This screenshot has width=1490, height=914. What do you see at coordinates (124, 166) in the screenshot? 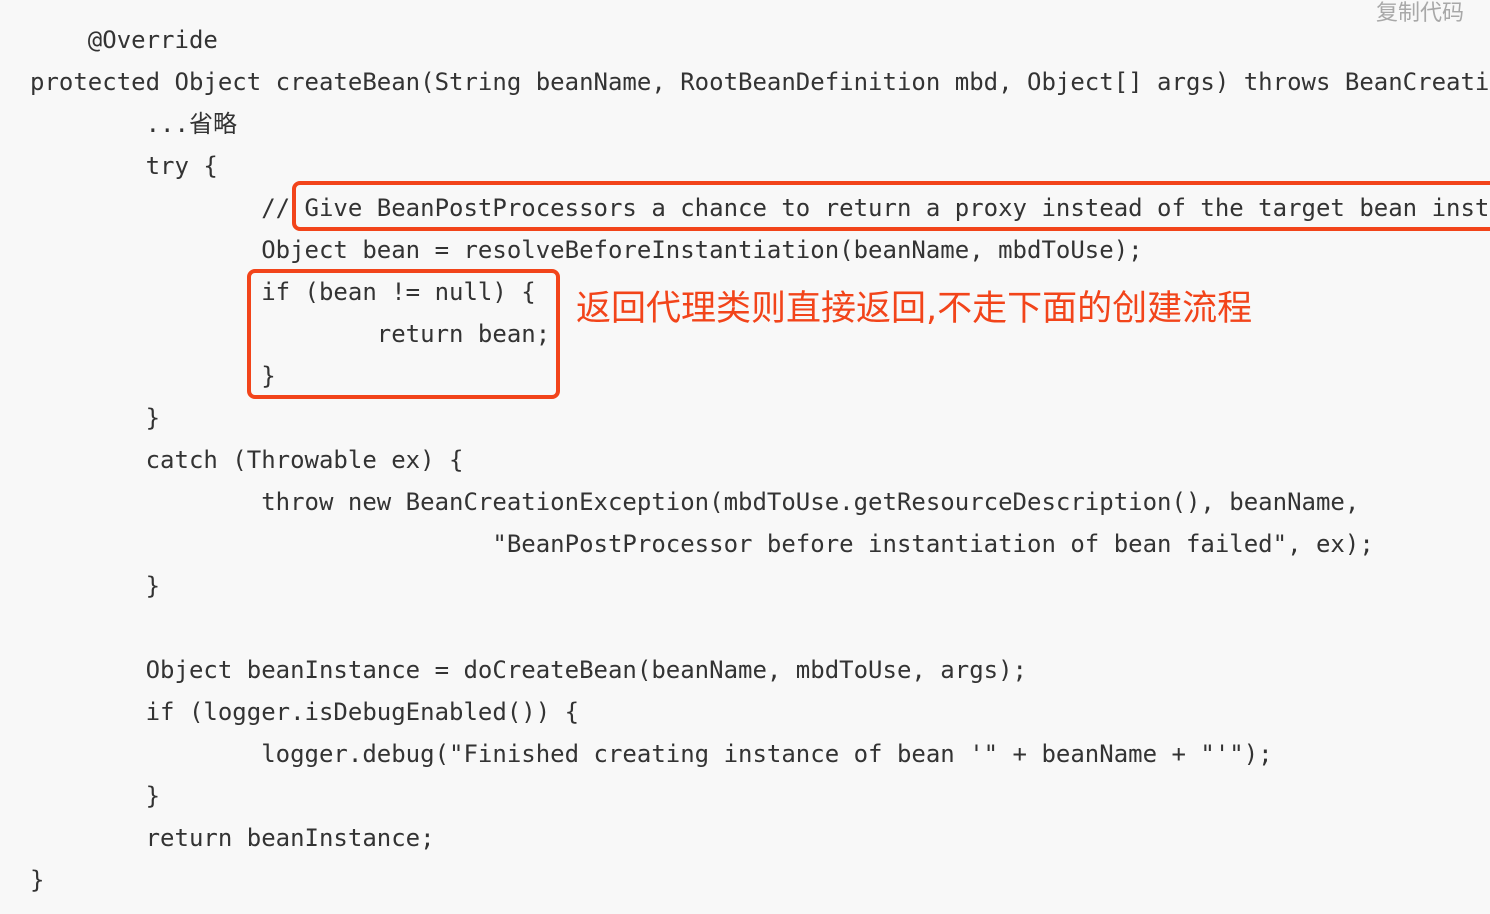
I see `code-line: try {` at bounding box center [124, 166].